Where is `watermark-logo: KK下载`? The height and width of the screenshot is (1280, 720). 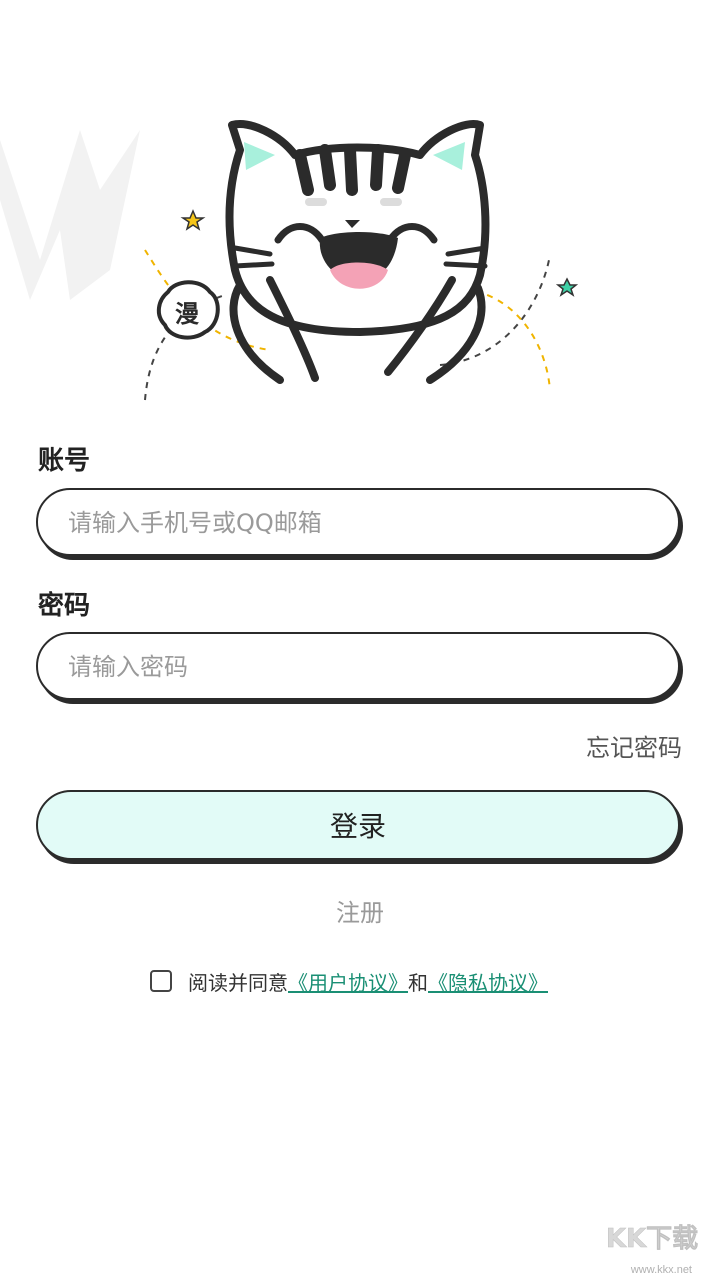 watermark-logo: KK下载 is located at coordinates (652, 1239).